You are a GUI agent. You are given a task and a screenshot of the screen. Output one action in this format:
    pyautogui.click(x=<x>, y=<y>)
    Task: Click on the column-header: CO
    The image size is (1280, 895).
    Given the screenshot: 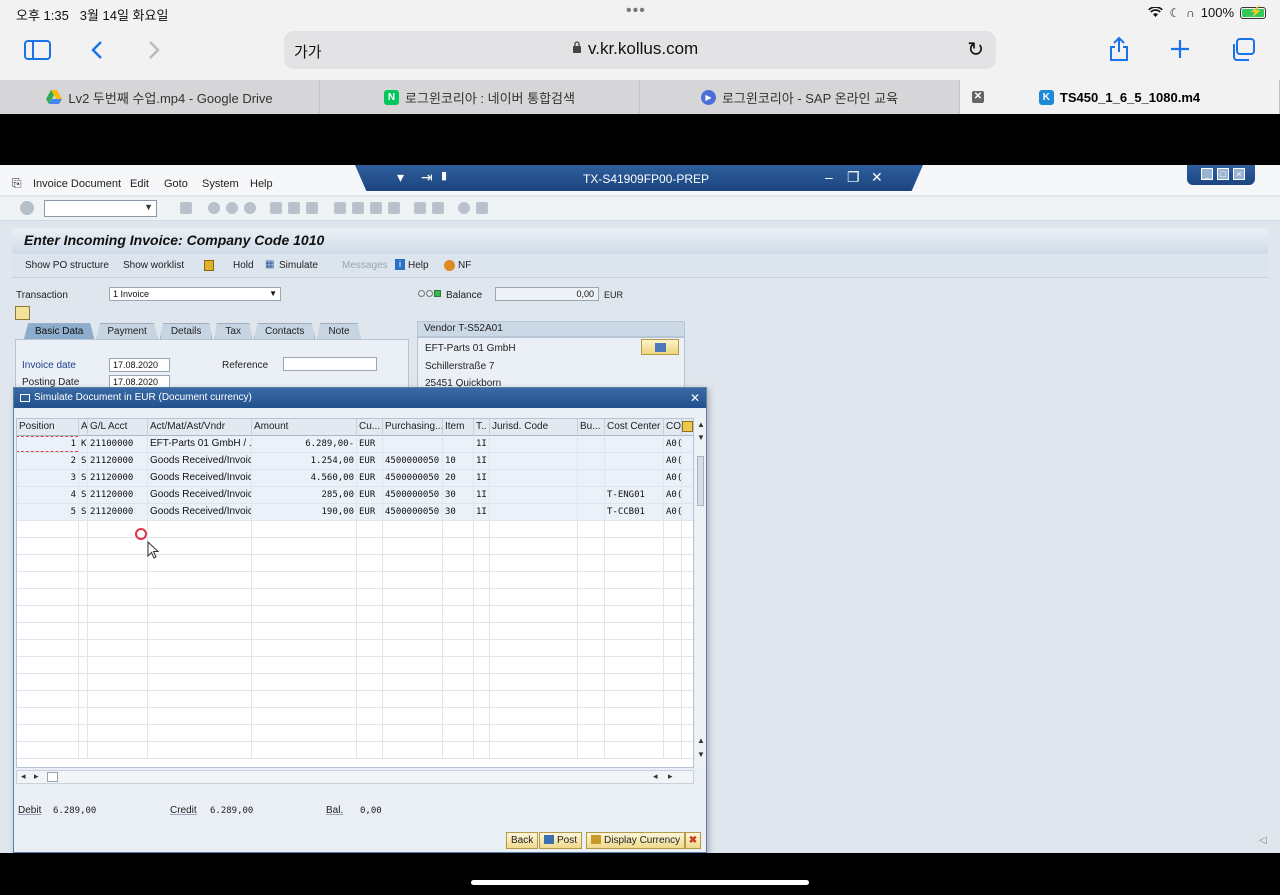 What is the action you would take?
    pyautogui.click(x=673, y=427)
    